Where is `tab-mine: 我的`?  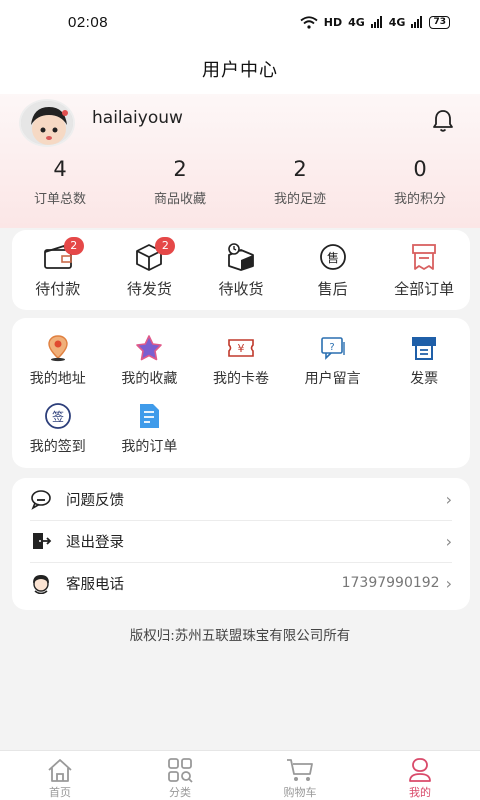
tab-mine: 我的 is located at coordinates (420, 775).